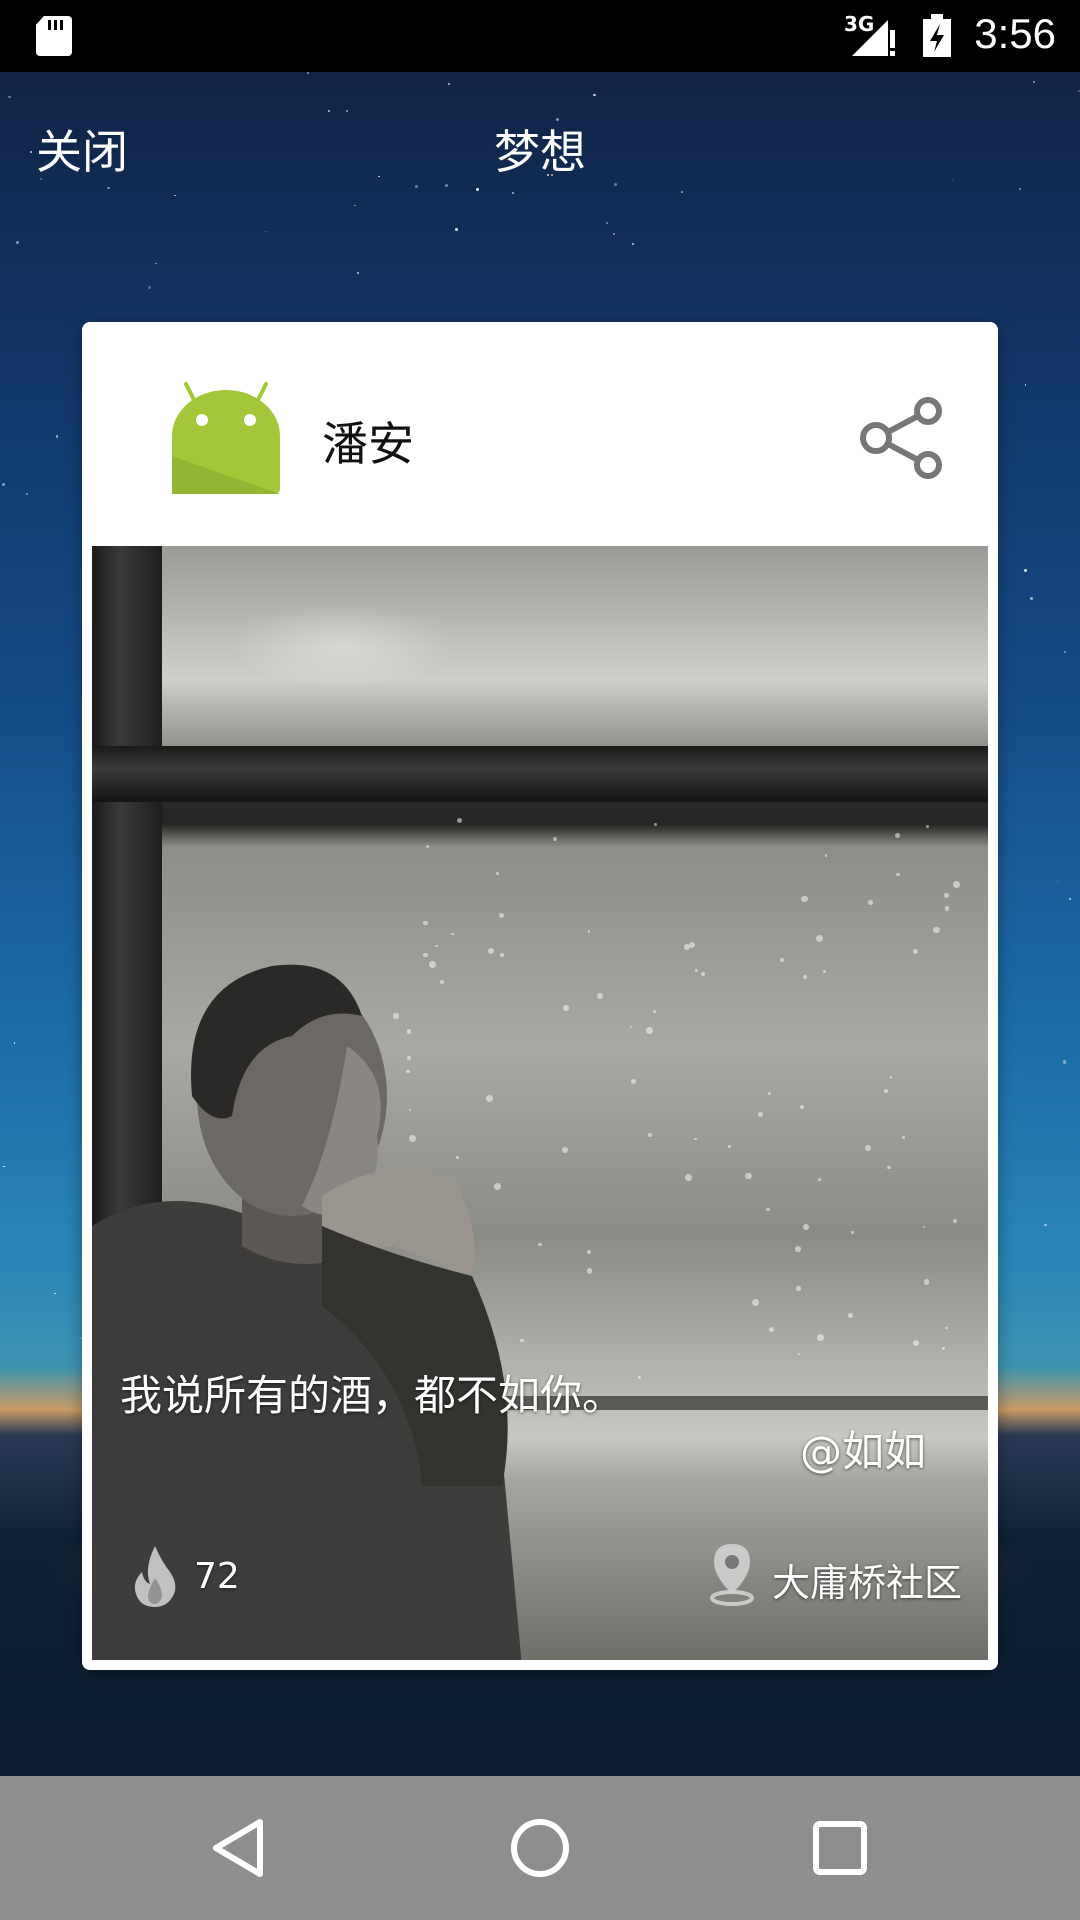 The image size is (1080, 1920). Describe the element at coordinates (937, 35) in the screenshot. I see `battery-charging-icon` at that location.